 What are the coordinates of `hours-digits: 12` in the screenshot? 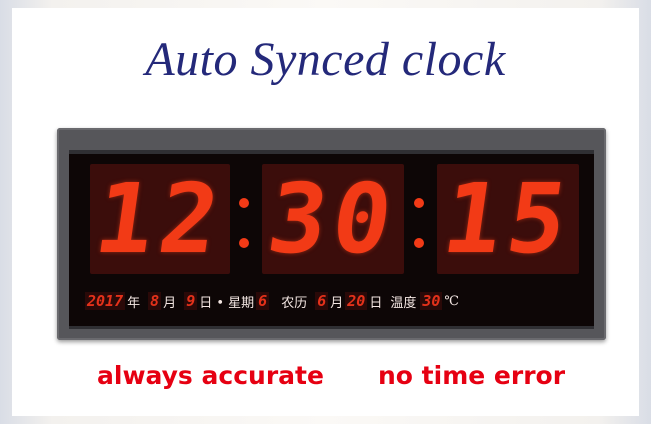 It's located at (160, 219).